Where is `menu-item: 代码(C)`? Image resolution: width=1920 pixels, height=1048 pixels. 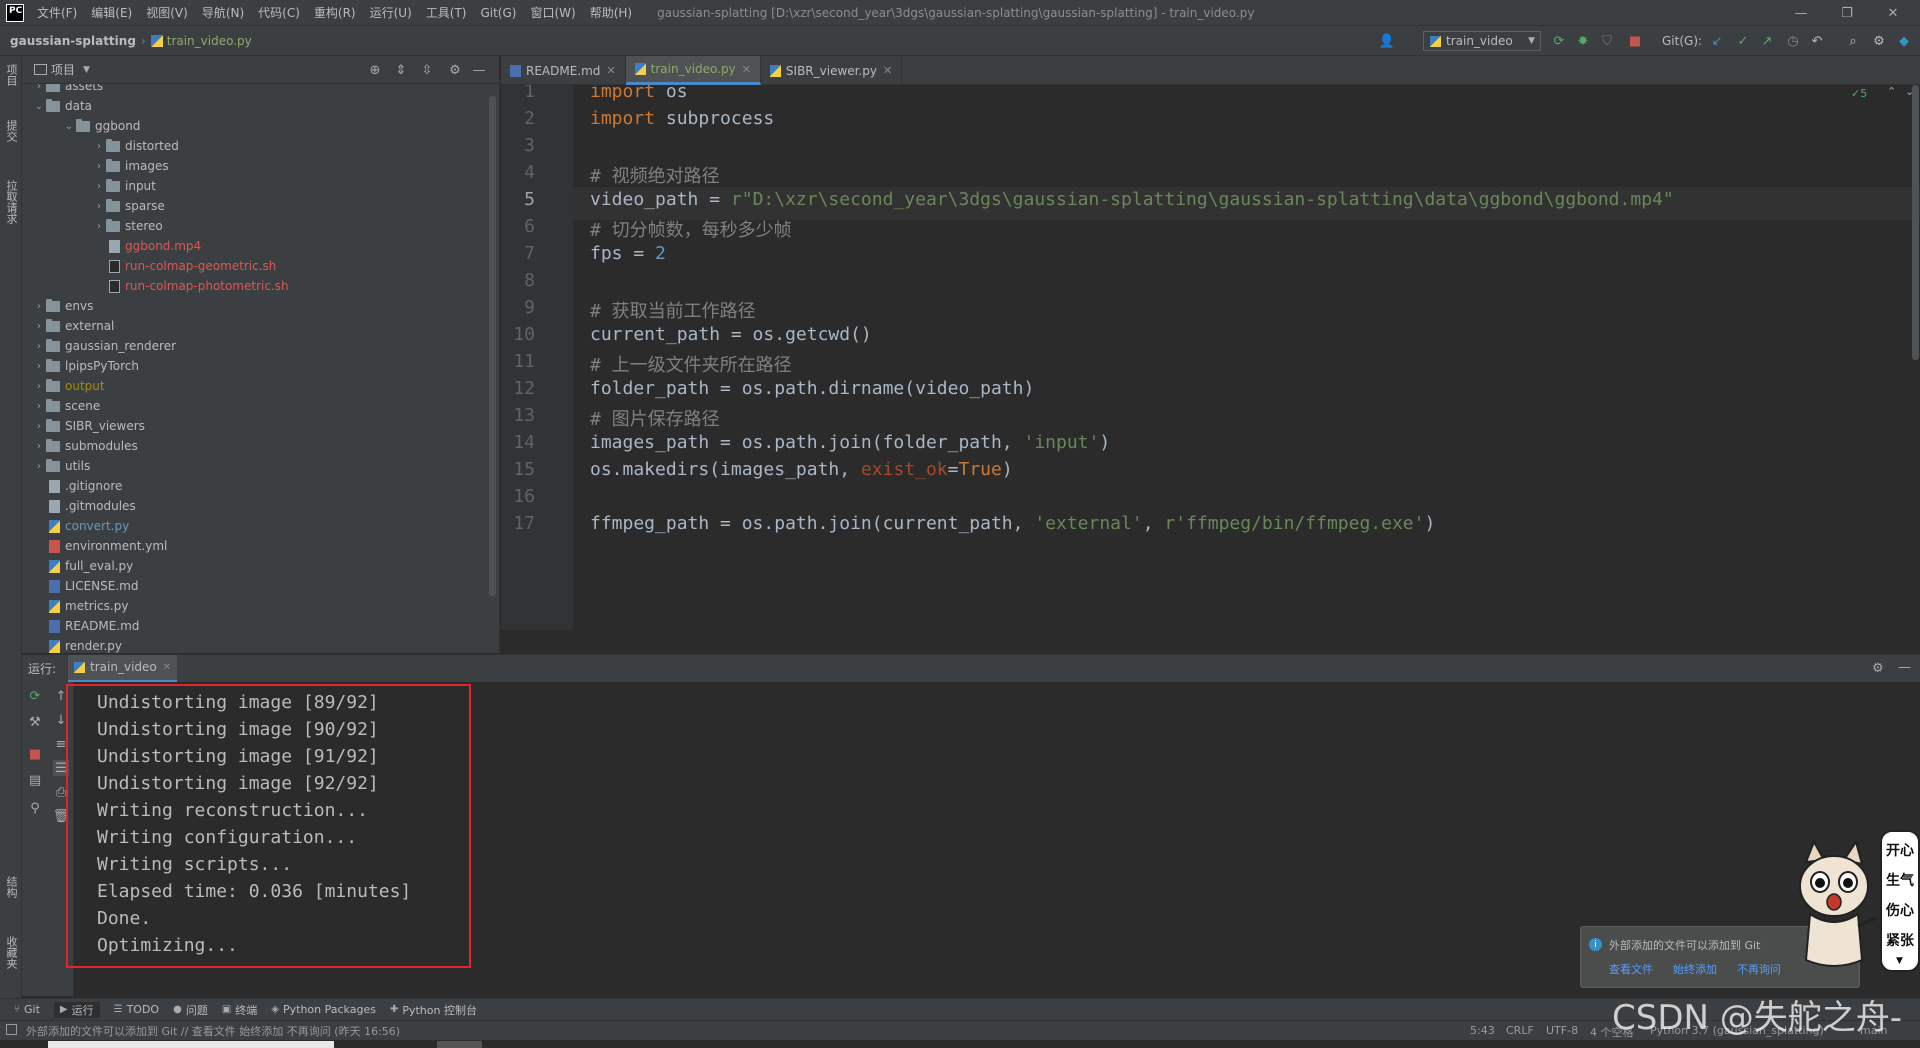
menu-item: 代码(C) is located at coordinates (279, 13).